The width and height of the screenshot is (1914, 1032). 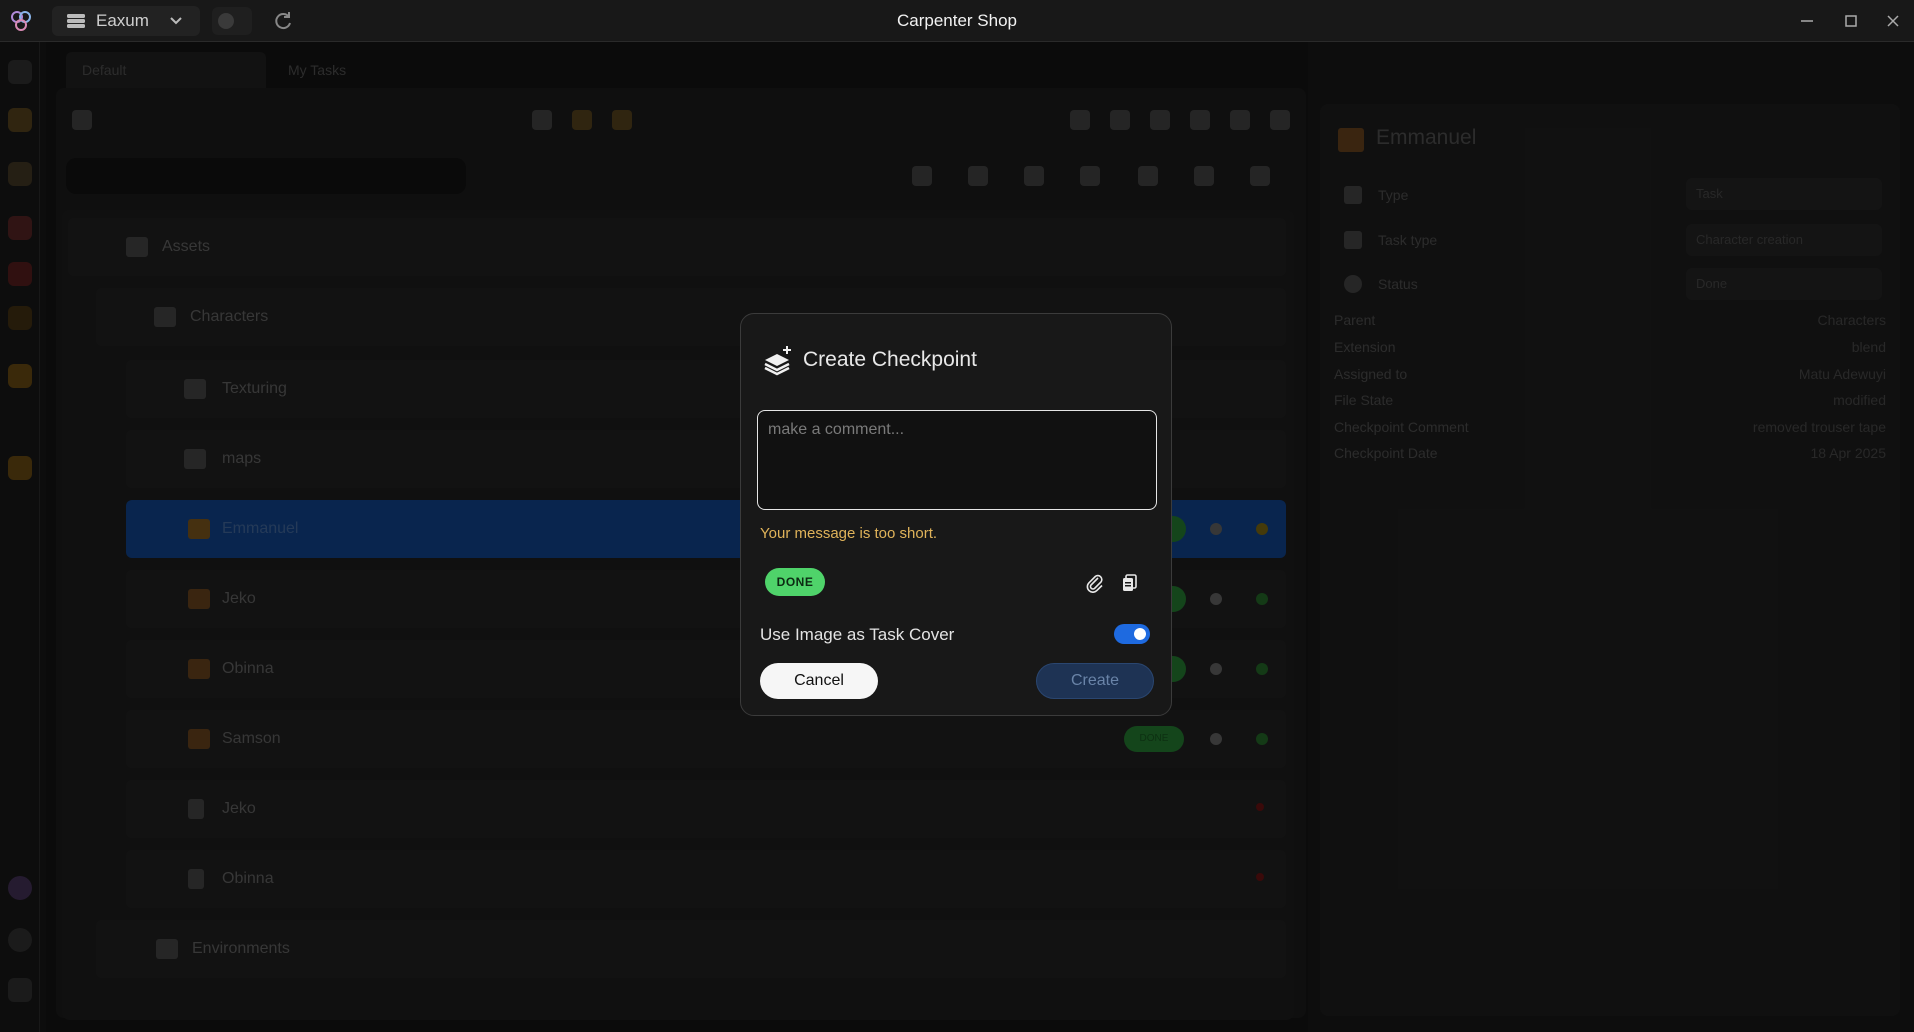 I want to click on chevron-down-icon, so click(x=176, y=21).